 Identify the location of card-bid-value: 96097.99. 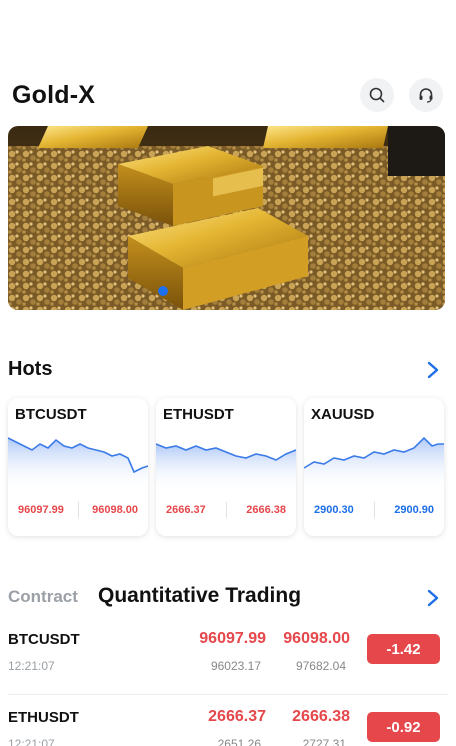
(41, 510).